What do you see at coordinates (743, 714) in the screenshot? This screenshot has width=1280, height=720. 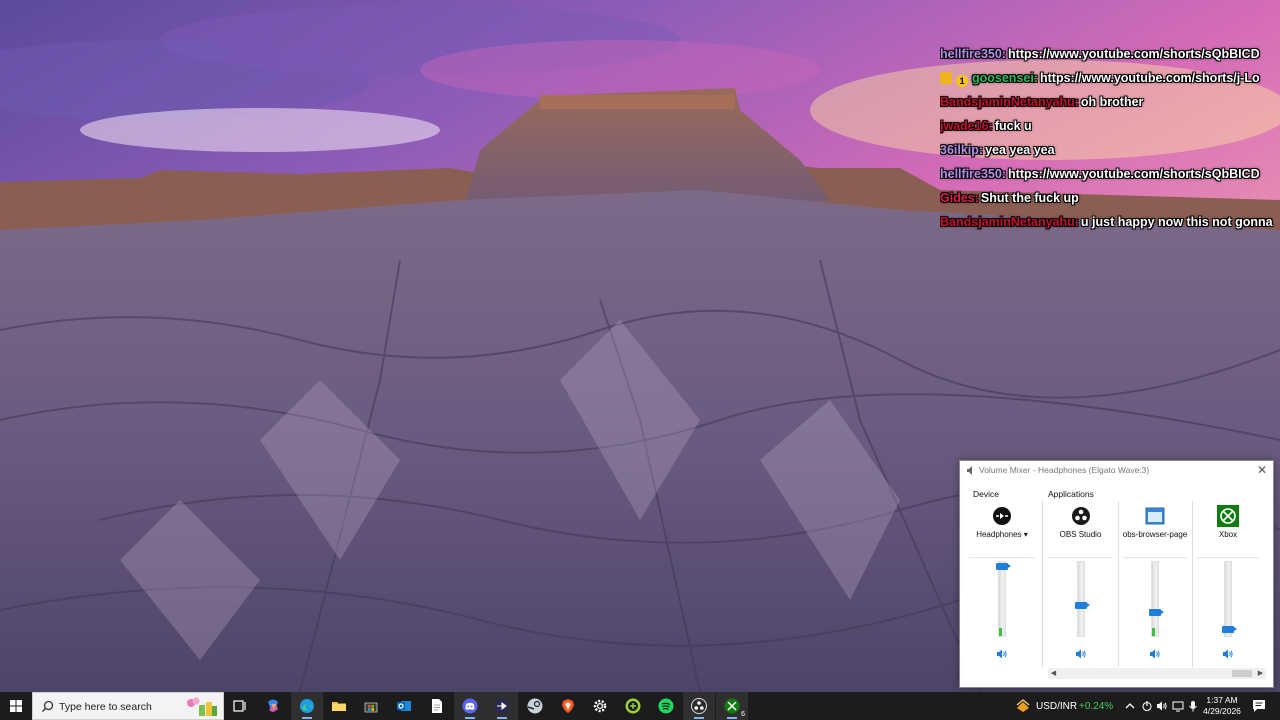 I see `xbox-count: 6` at bounding box center [743, 714].